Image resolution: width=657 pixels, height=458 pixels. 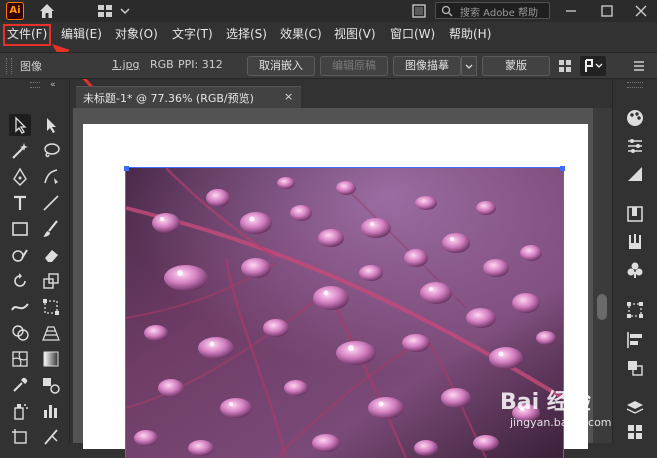 I want to click on grip-handle, so click(x=9, y=66).